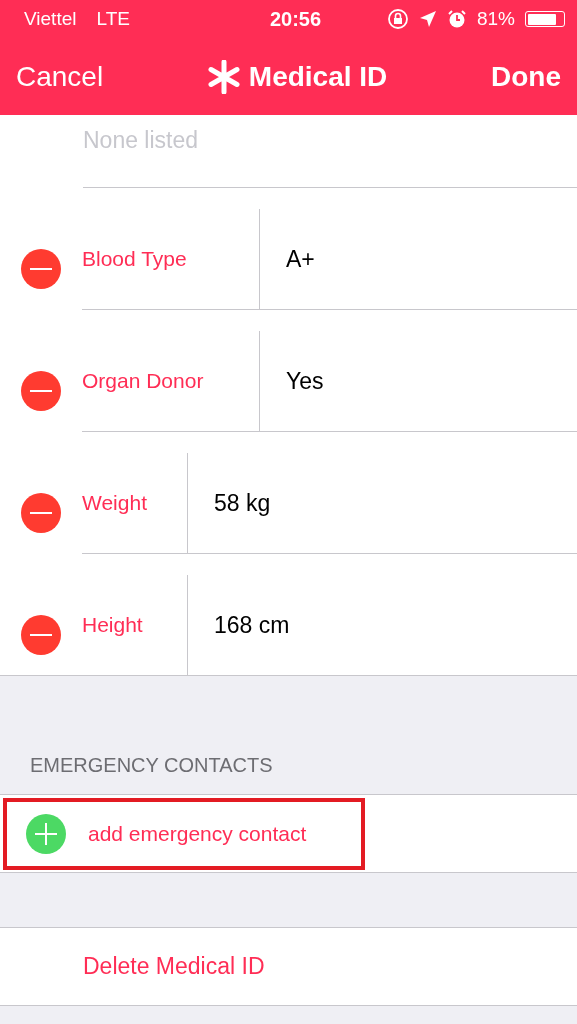 This screenshot has width=577, height=1024. What do you see at coordinates (397, 19) in the screenshot?
I see `rotation-lock-icon` at bounding box center [397, 19].